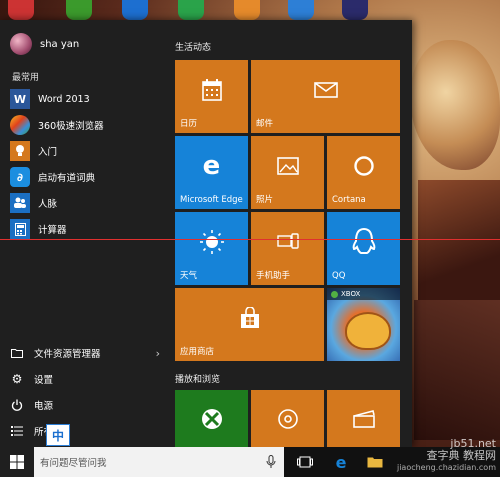 The width and height of the screenshot is (500, 477). Describe the element at coordinates (20, 229) in the screenshot. I see `calculator-icon` at that location.